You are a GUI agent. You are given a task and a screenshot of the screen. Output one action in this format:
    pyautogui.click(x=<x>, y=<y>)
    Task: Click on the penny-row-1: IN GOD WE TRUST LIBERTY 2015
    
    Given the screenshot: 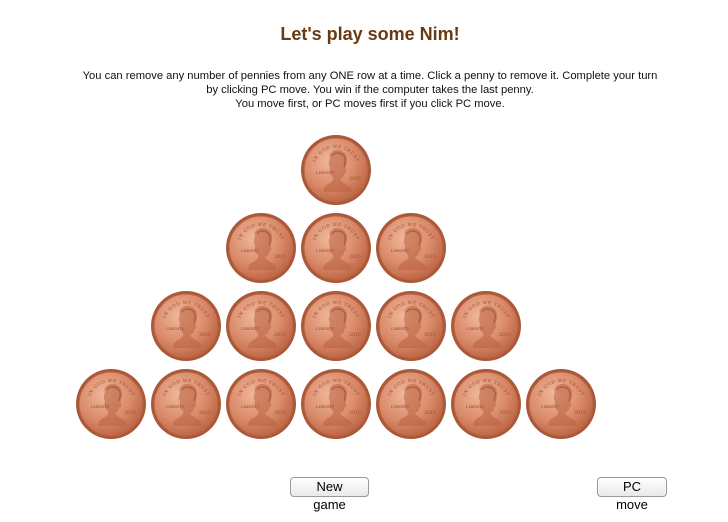 What is the action you would take?
    pyautogui.click(x=336, y=170)
    